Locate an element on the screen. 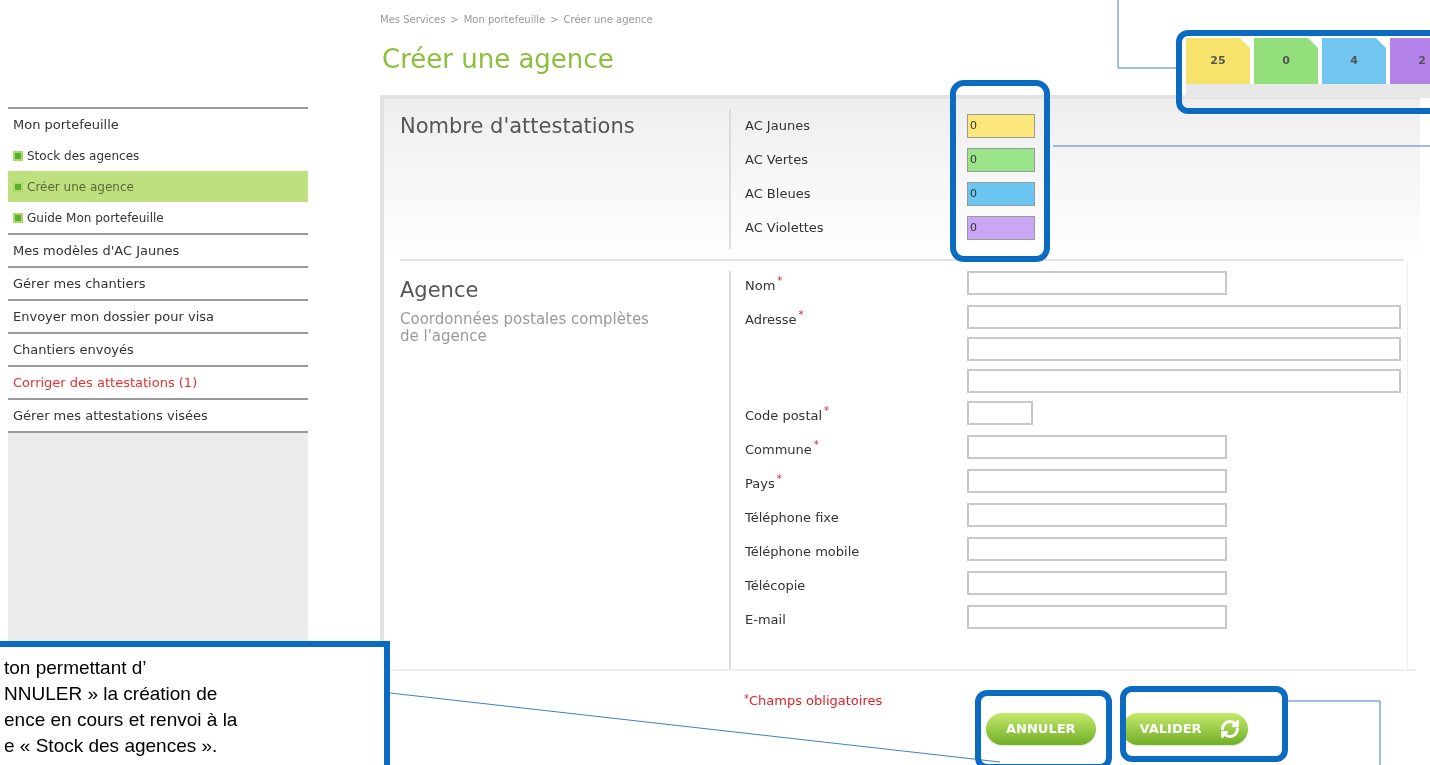 This screenshot has height=765, width=1430. sidebar-item: Mon portefeuille is located at coordinates (158, 124).